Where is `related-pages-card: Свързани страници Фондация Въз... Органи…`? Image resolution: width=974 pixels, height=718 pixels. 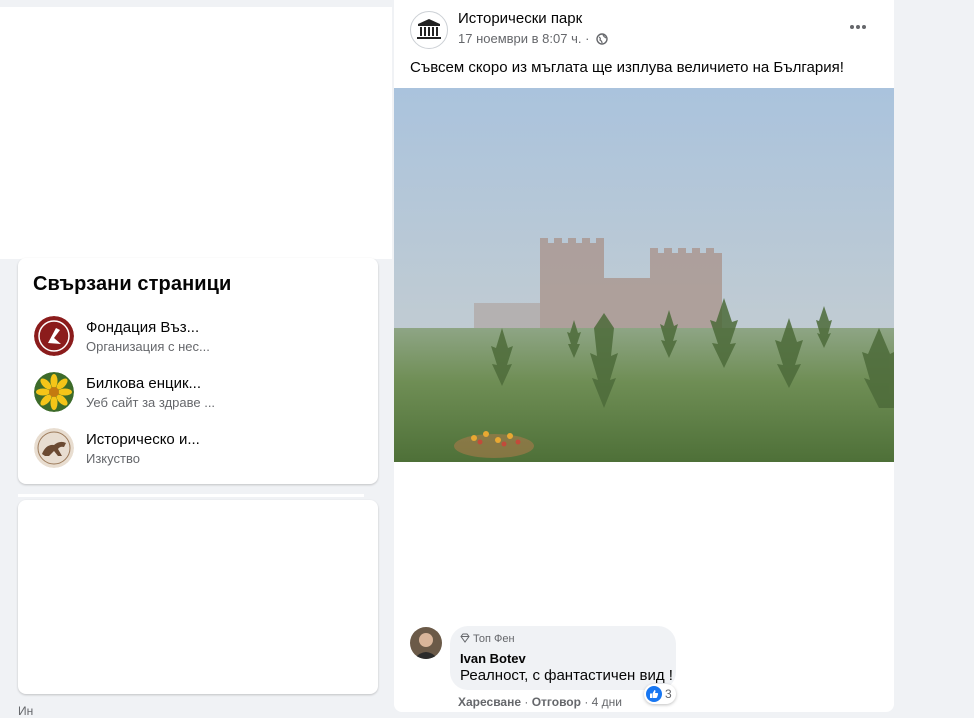
related-pages-card: Свързани страници Фондация Въз... Органи… is located at coordinates (198, 371).